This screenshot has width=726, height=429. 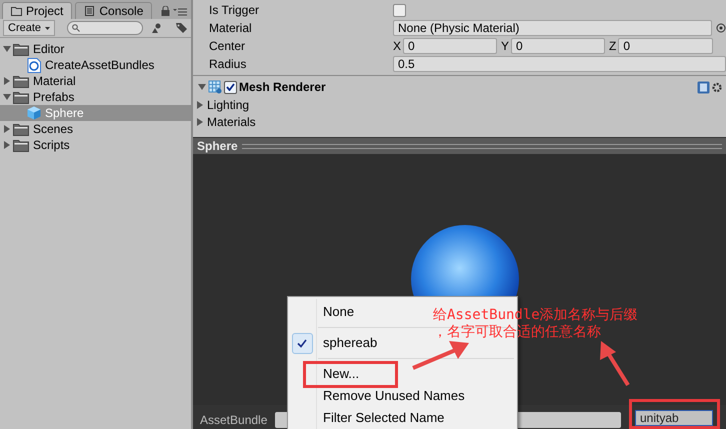 I want to click on panel-tab: Console, so click(x=113, y=10).